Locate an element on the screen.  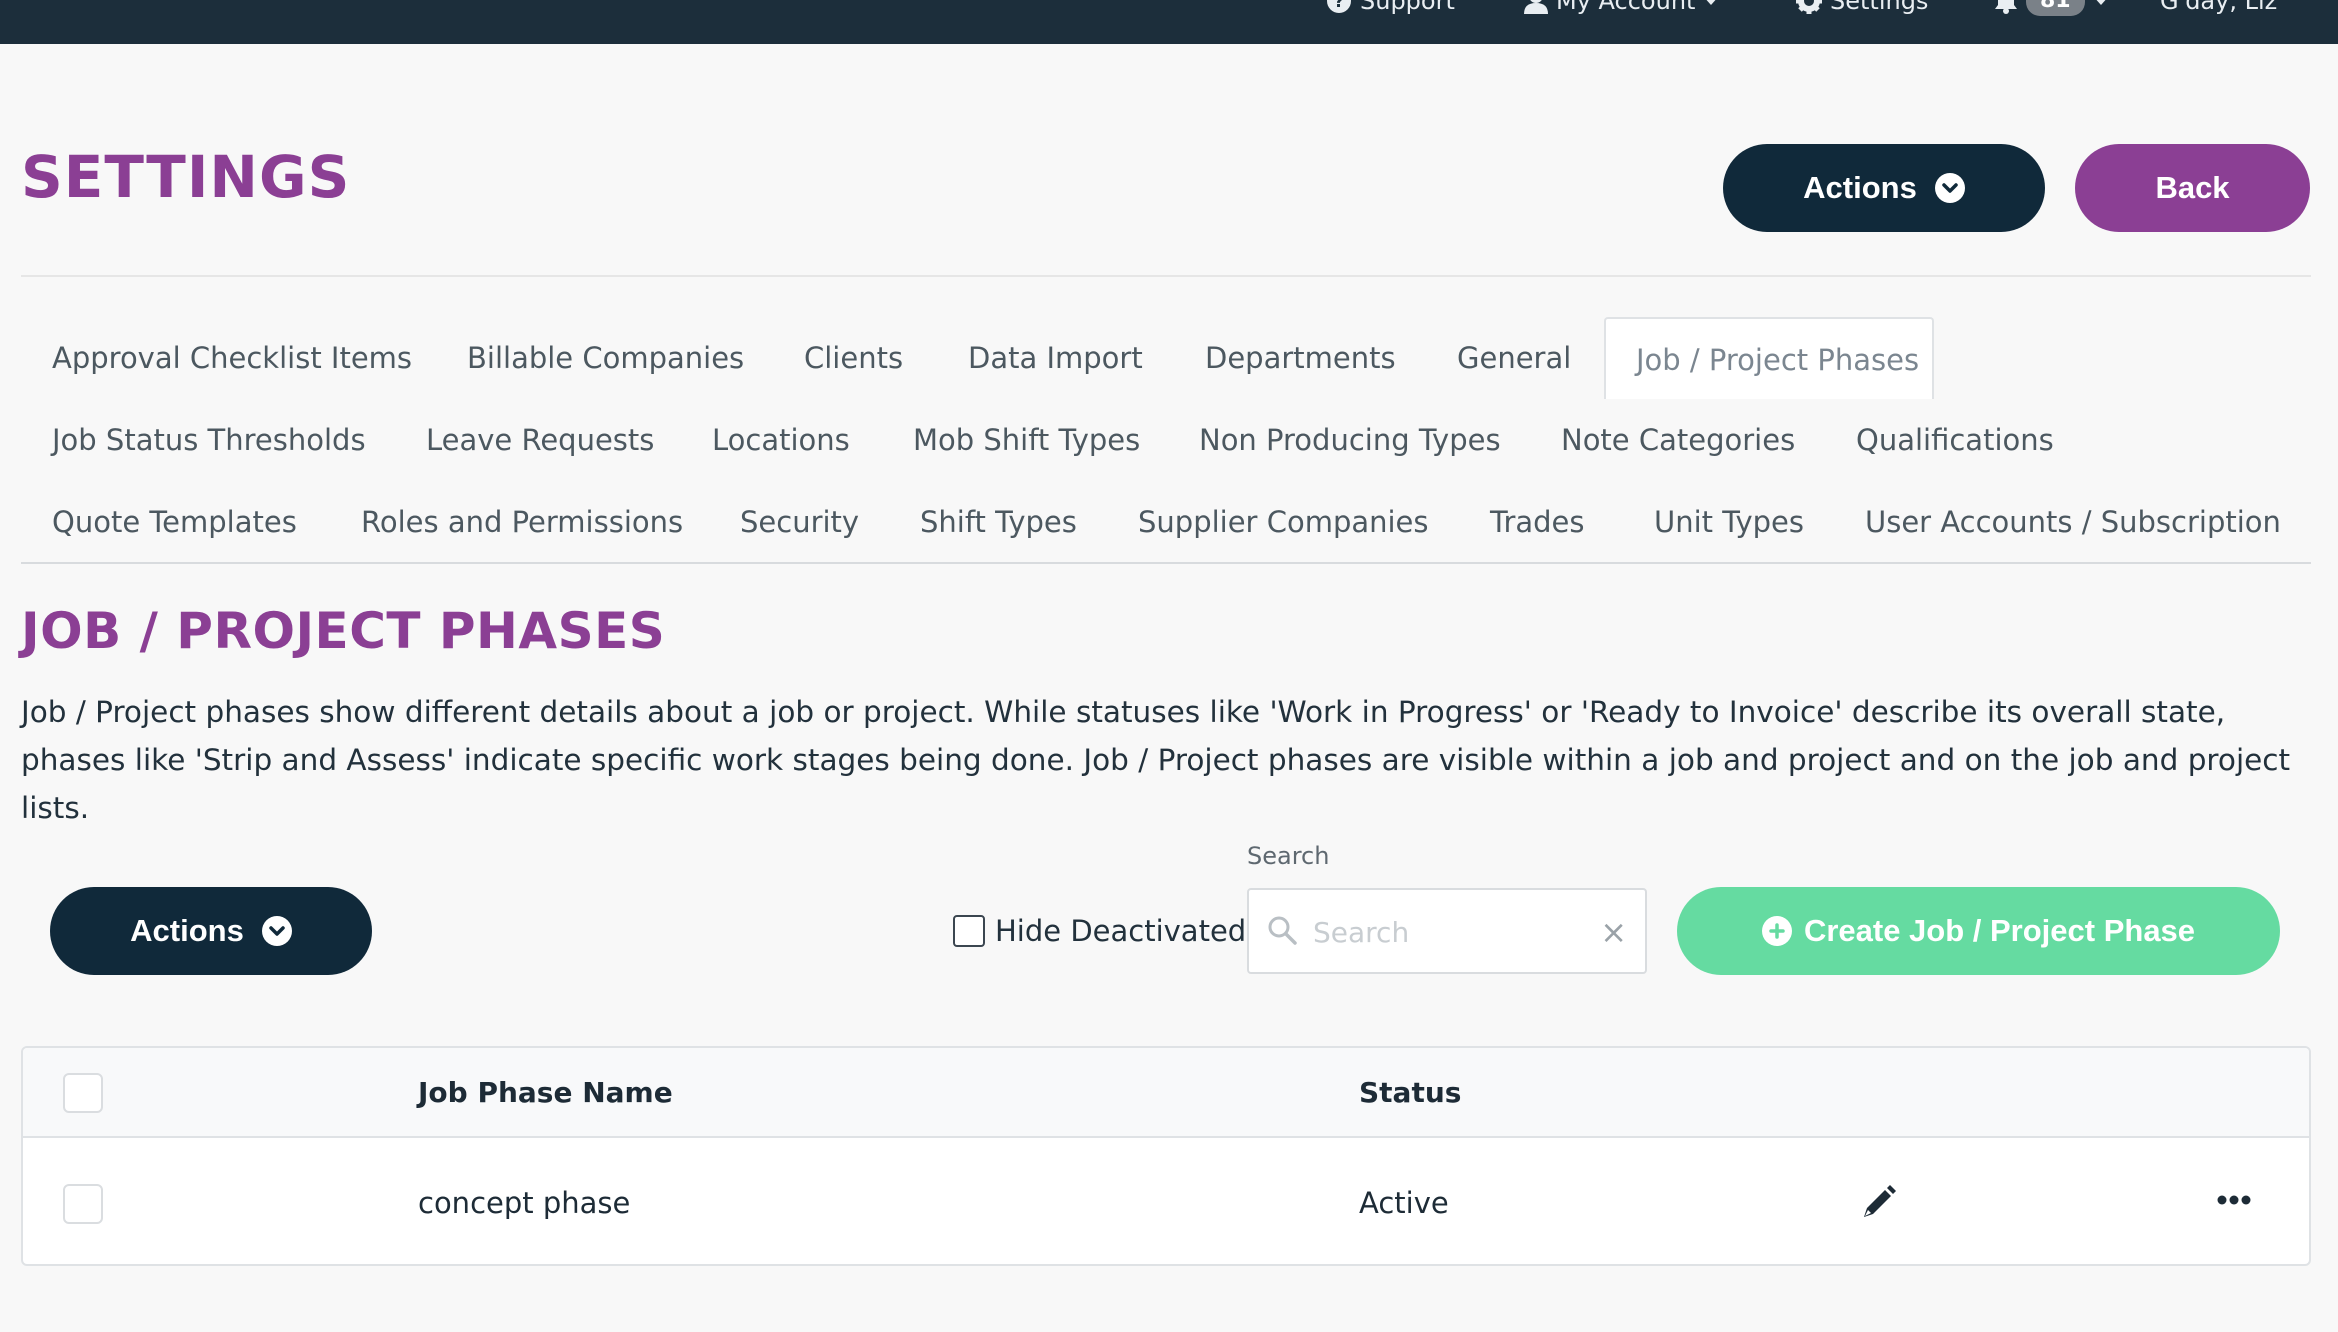
notification-count-badge: 81 is located at coordinates (2055, 8).